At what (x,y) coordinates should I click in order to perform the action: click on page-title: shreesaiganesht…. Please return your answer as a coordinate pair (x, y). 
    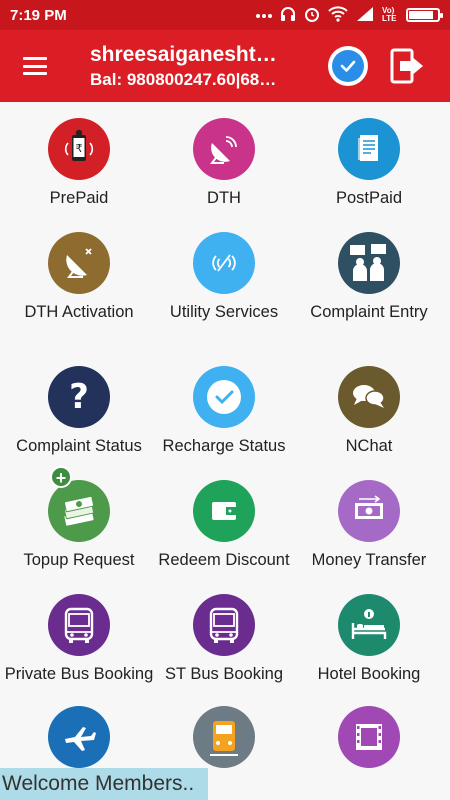
    Looking at the image, I should click on (183, 54).